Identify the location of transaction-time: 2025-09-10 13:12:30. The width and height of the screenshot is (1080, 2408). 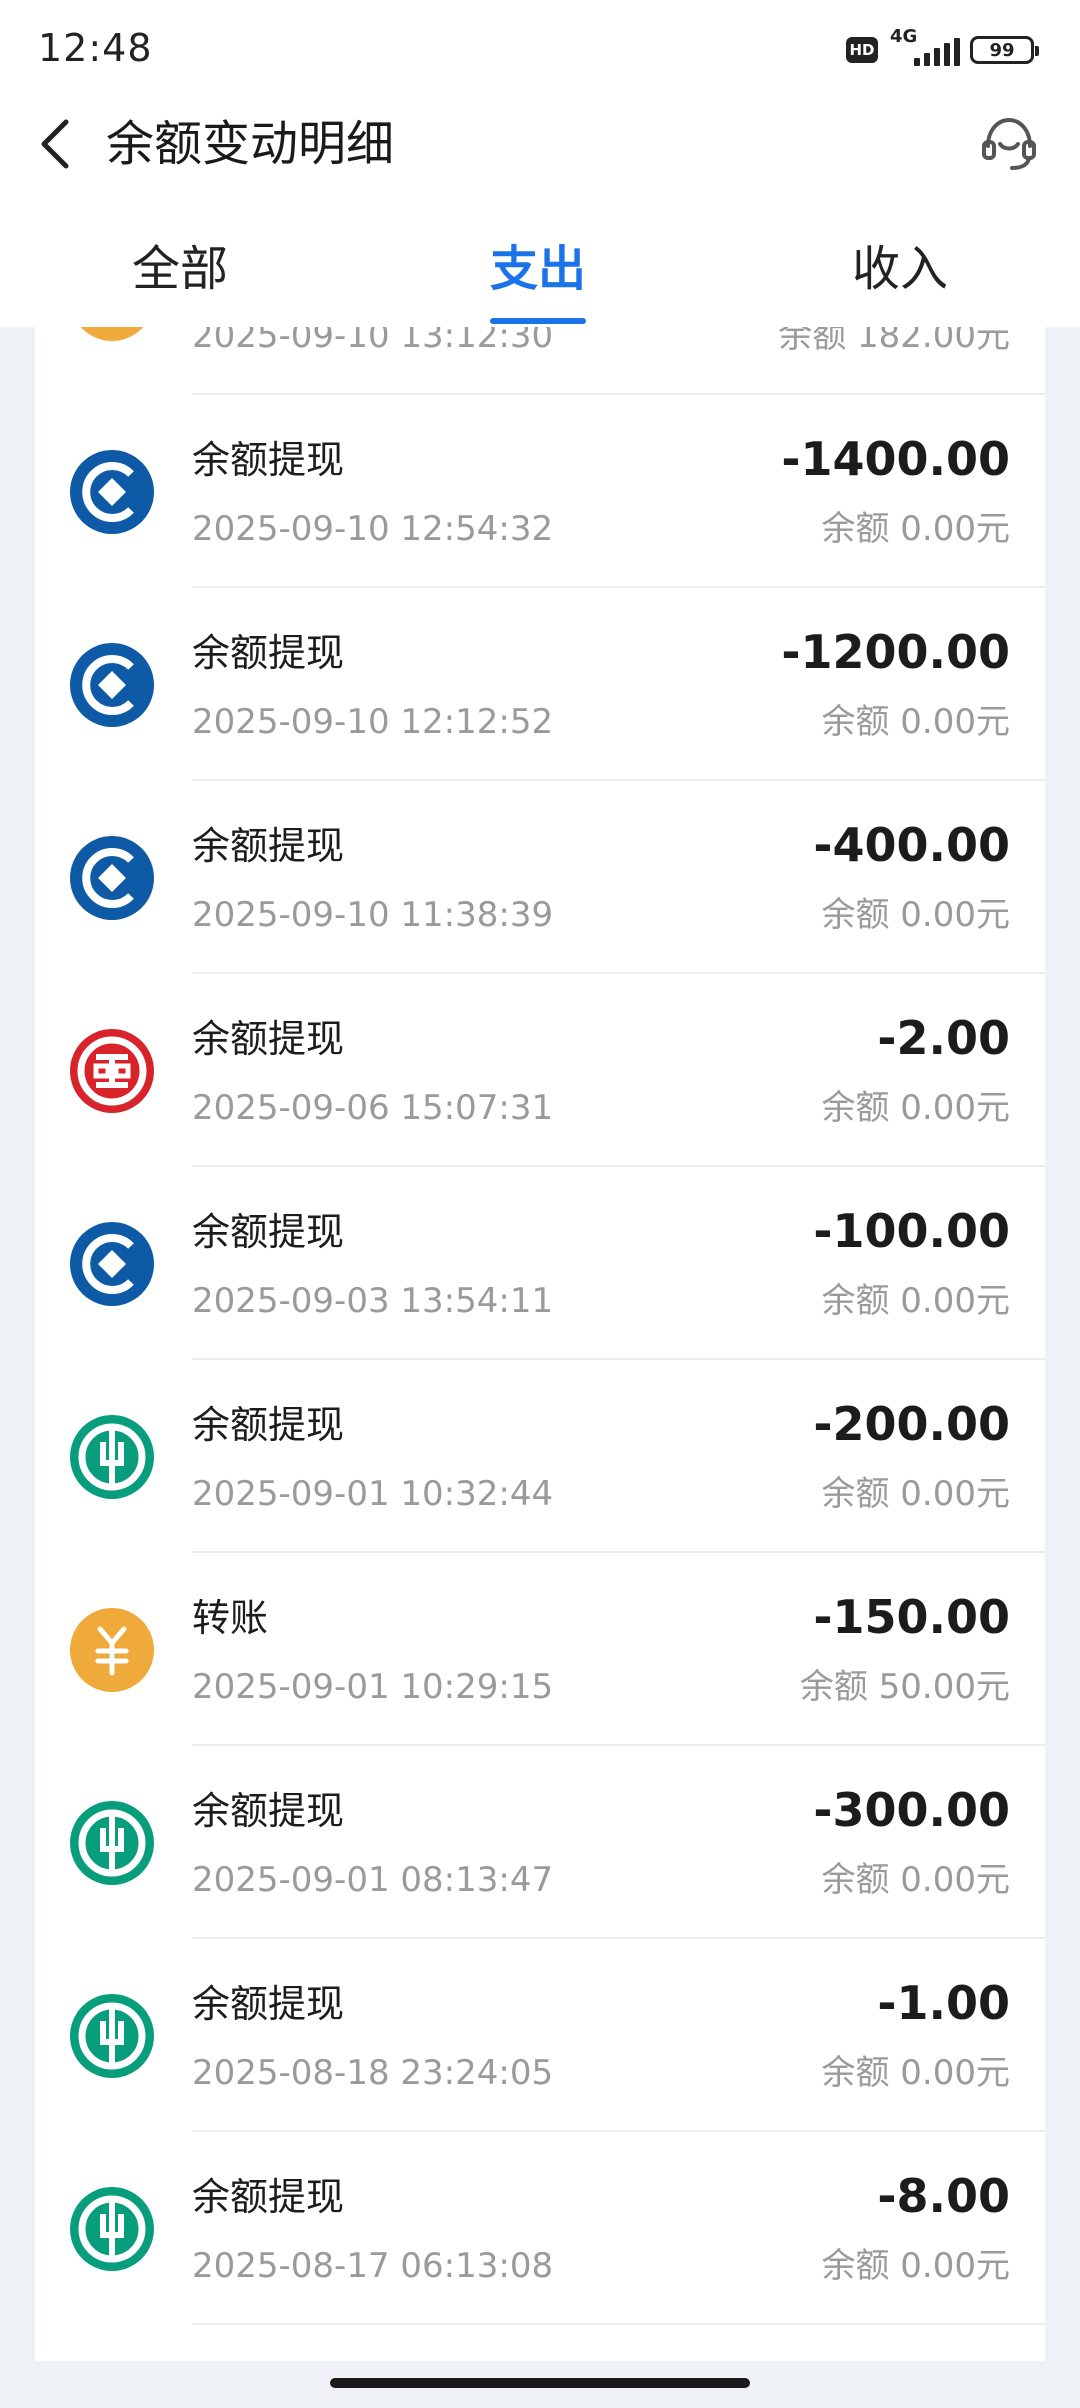
(373, 341).